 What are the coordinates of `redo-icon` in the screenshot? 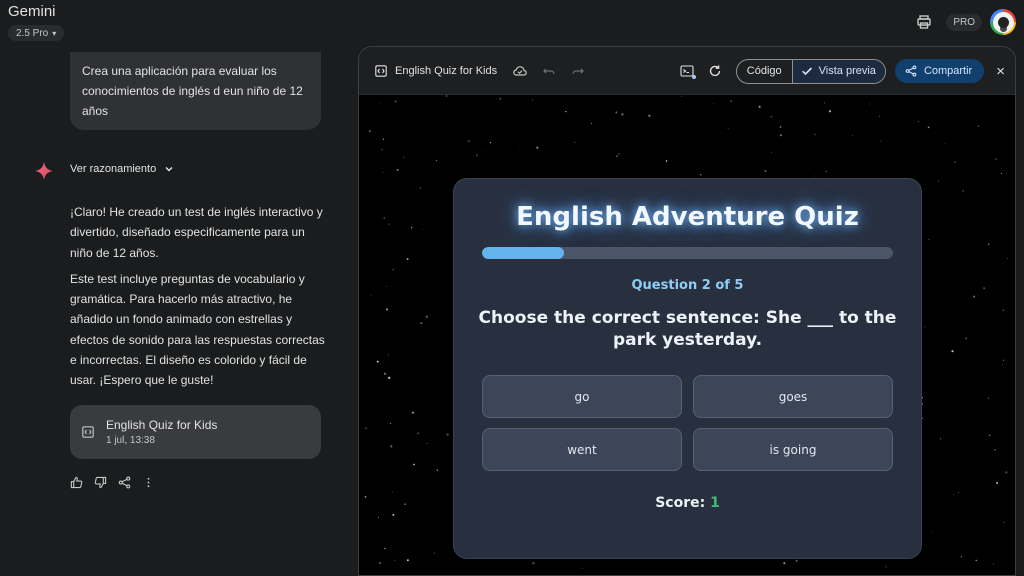 It's located at (578, 71).